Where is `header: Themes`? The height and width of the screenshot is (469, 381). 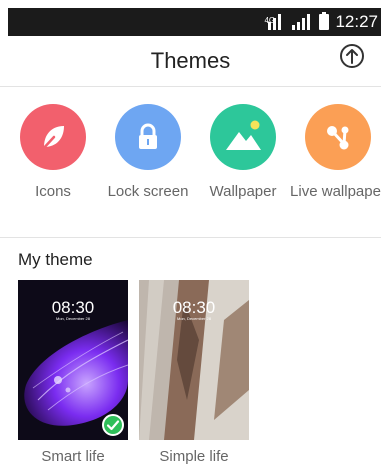
header: Themes is located at coordinates (190, 61).